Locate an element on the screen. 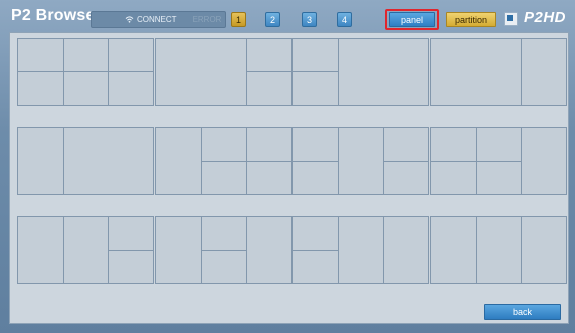  app-title: P2 Browser is located at coordinates (56, 15).